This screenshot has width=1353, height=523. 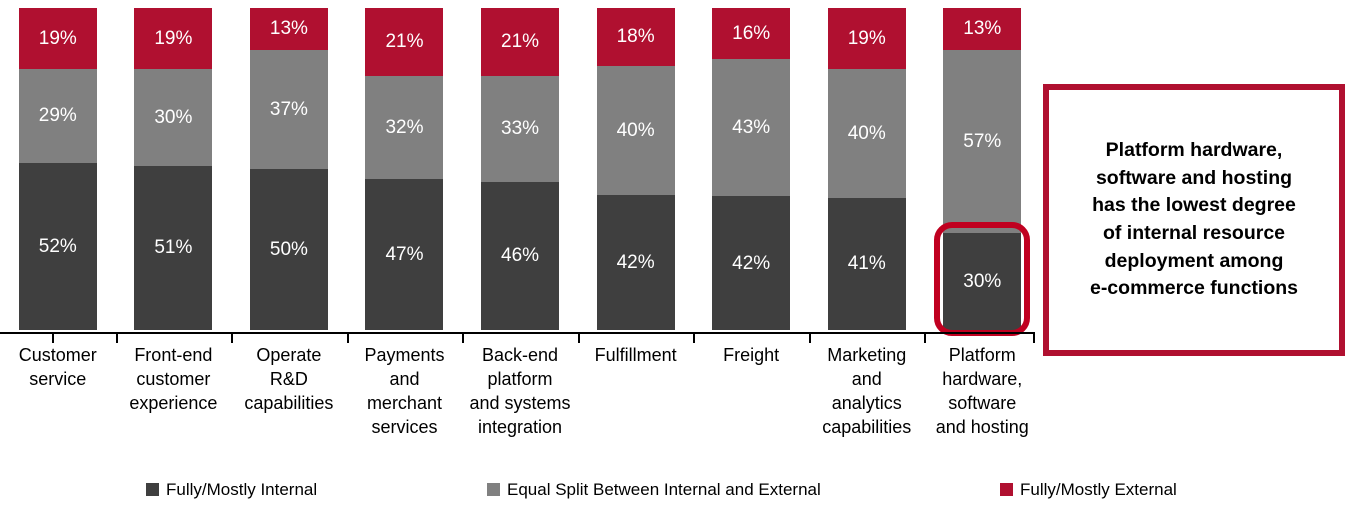 I want to click on bar-stack: 21% 33% 46%, so click(x=520, y=169).